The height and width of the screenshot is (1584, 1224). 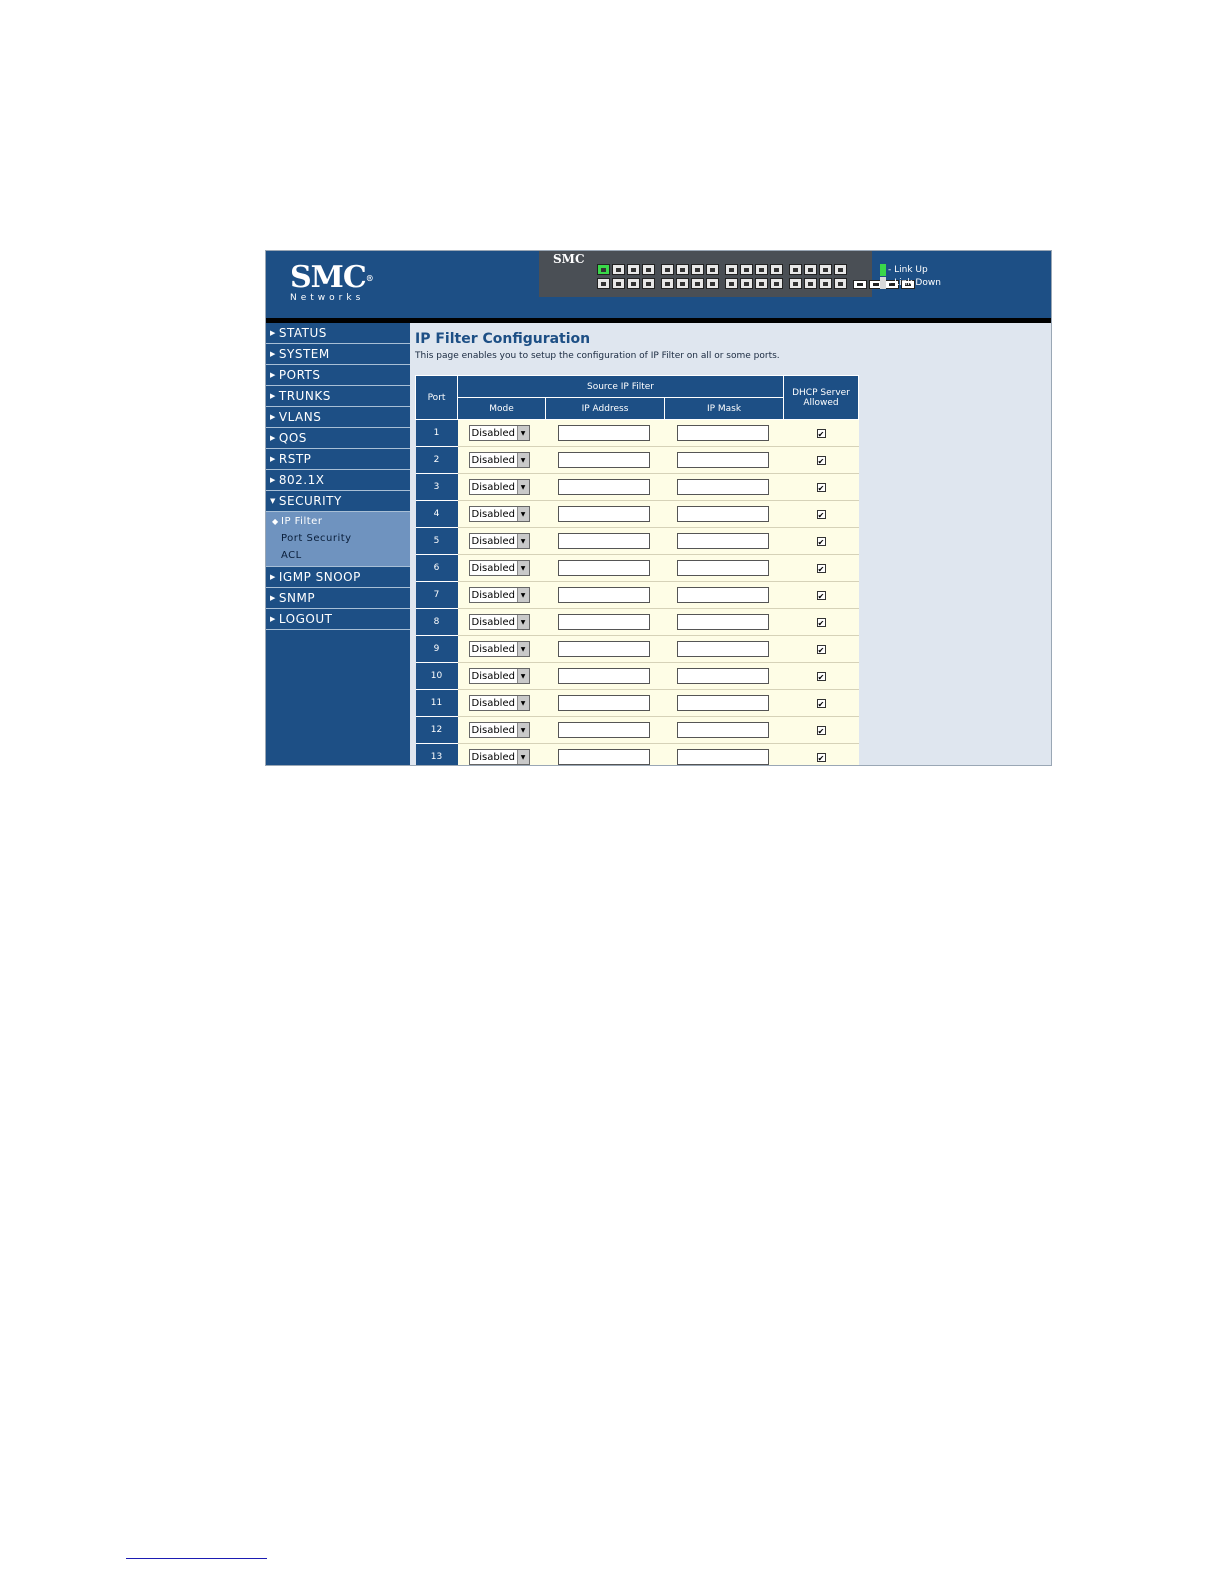 What do you see at coordinates (338, 598) in the screenshot?
I see `sidebar-item-snmp: ▶ SNMP` at bounding box center [338, 598].